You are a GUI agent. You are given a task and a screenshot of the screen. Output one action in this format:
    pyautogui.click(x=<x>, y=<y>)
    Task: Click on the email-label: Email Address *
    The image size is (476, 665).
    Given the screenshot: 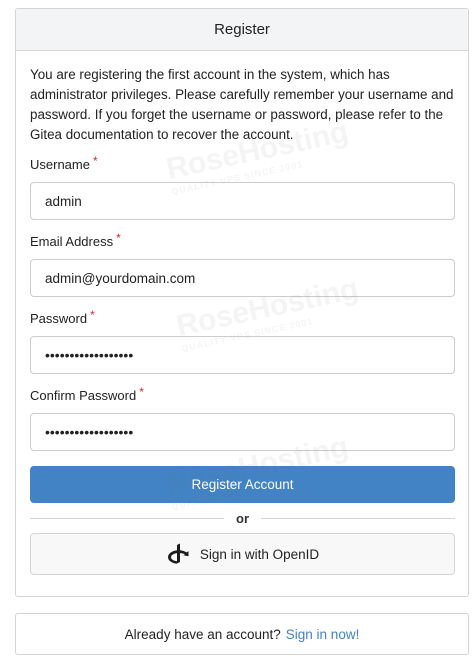 What is the action you would take?
    pyautogui.click(x=75, y=240)
    